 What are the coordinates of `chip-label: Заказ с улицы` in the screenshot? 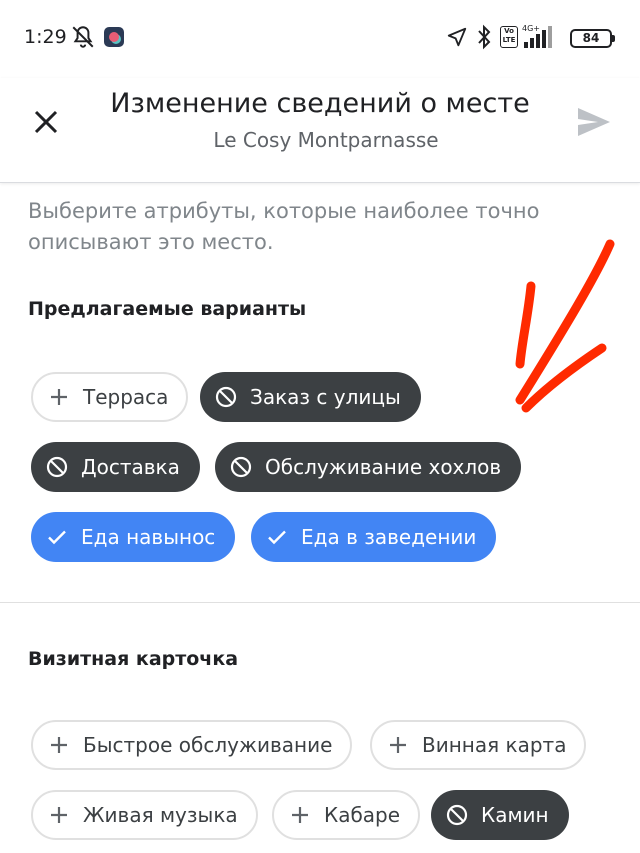 It's located at (325, 397).